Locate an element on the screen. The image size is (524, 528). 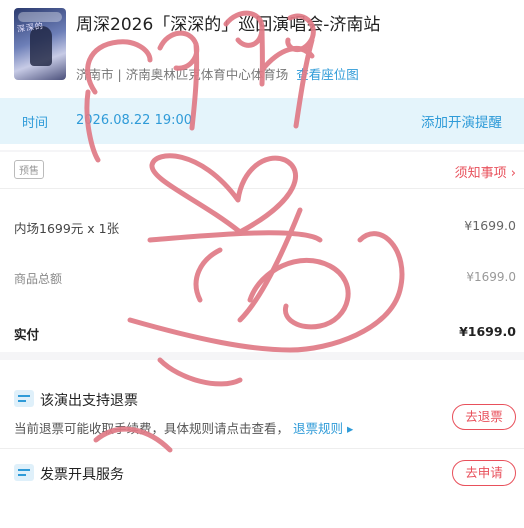
refund-title: 该演出支持退票 is located at coordinates (89, 401).